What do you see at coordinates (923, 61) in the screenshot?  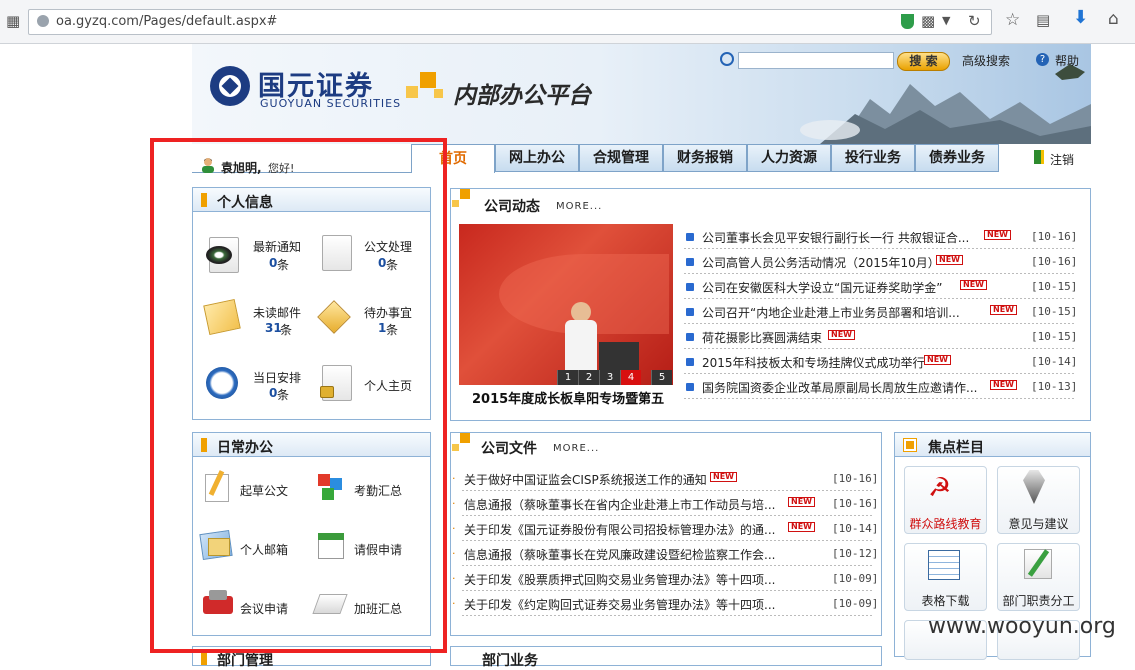 I see `search-button: 搜 索` at bounding box center [923, 61].